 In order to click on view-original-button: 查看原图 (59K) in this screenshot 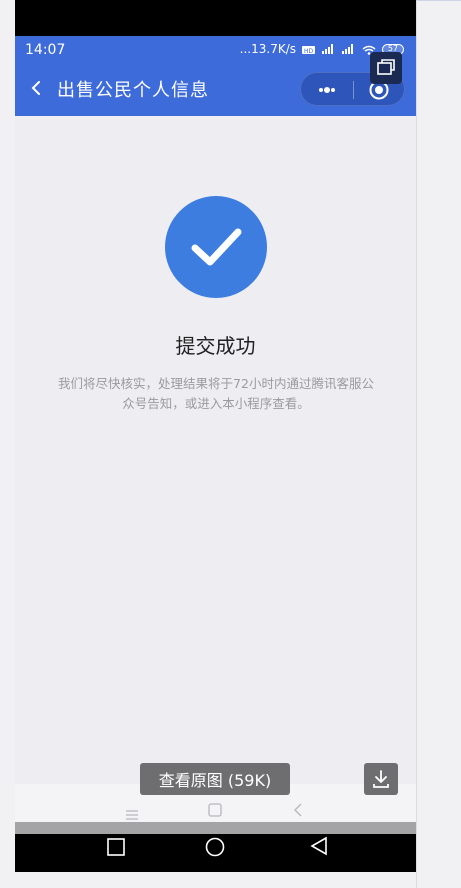, I will do `click(215, 779)`.